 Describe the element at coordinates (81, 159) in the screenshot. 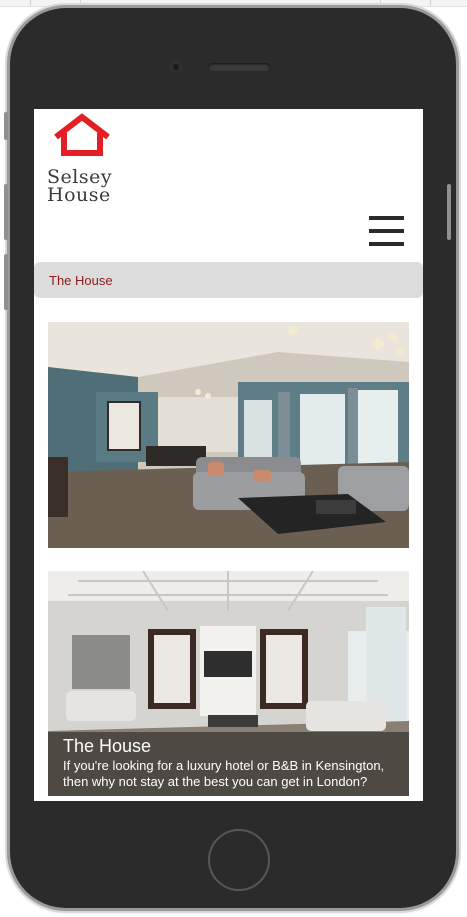

I see `site-logo: Selsey House` at that location.